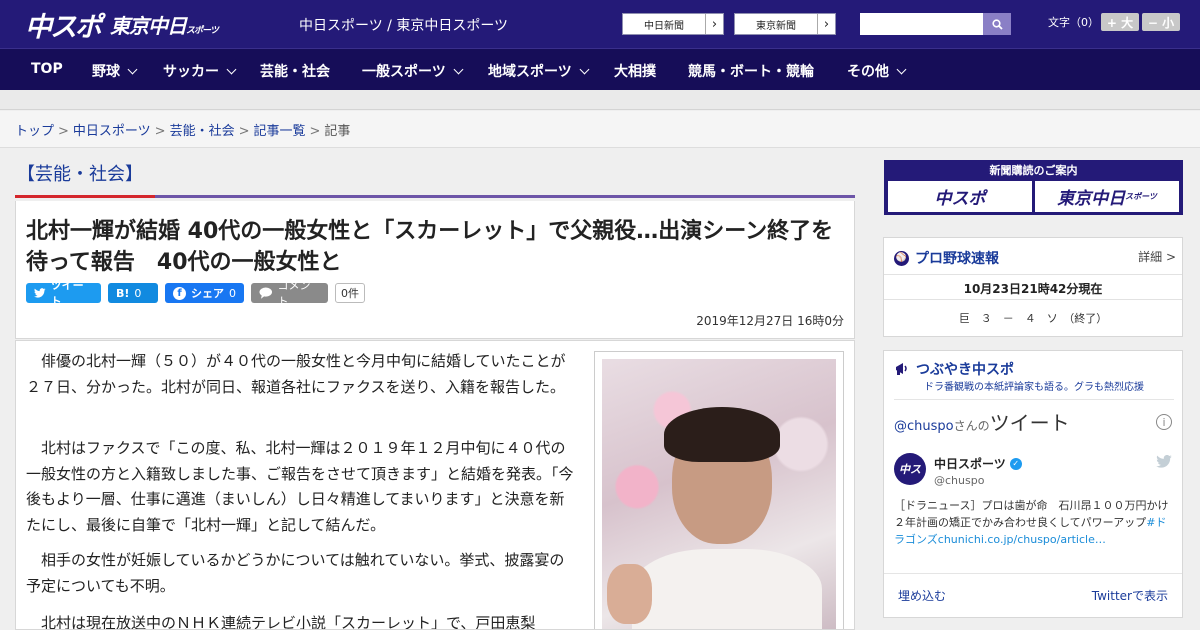 The width and height of the screenshot is (1200, 630). I want to click on speech-bubble-icon, so click(266, 293).